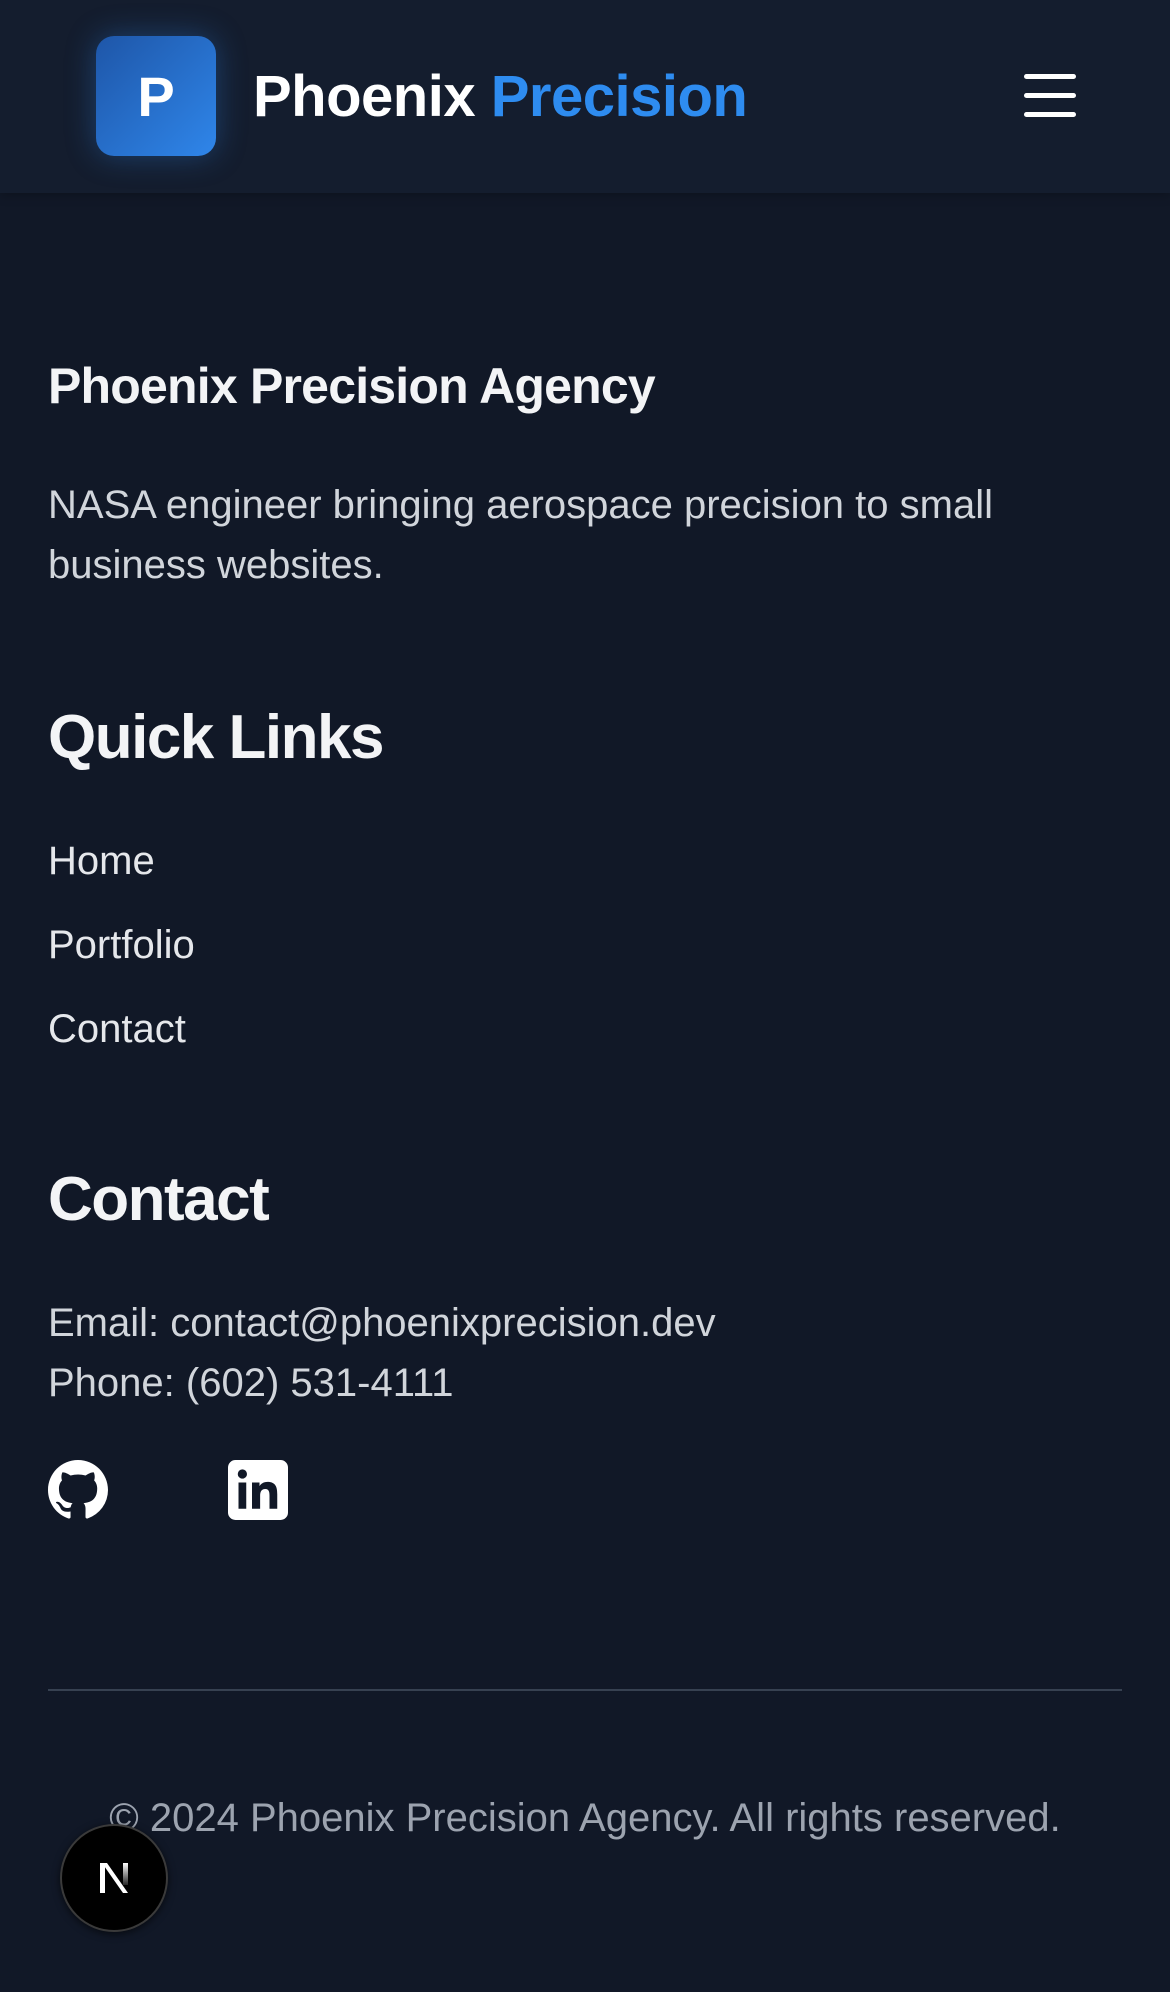 The width and height of the screenshot is (1170, 1992). What do you see at coordinates (159, 1199) in the screenshot?
I see `contact-heading: Contact` at bounding box center [159, 1199].